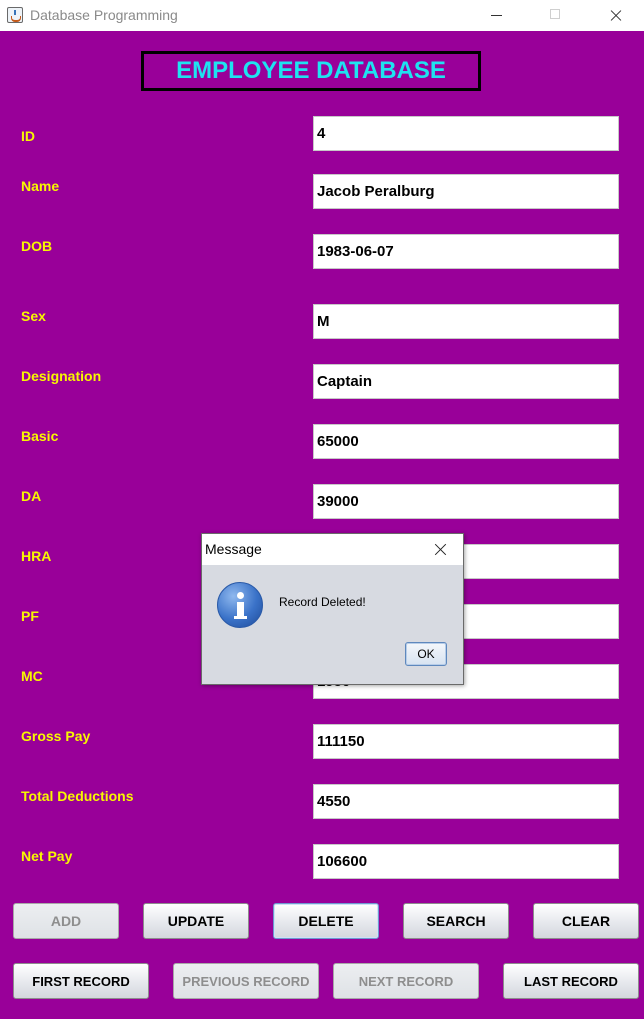 This screenshot has width=644, height=1019. I want to click on net-pay-label: Net Pay, so click(47, 856).